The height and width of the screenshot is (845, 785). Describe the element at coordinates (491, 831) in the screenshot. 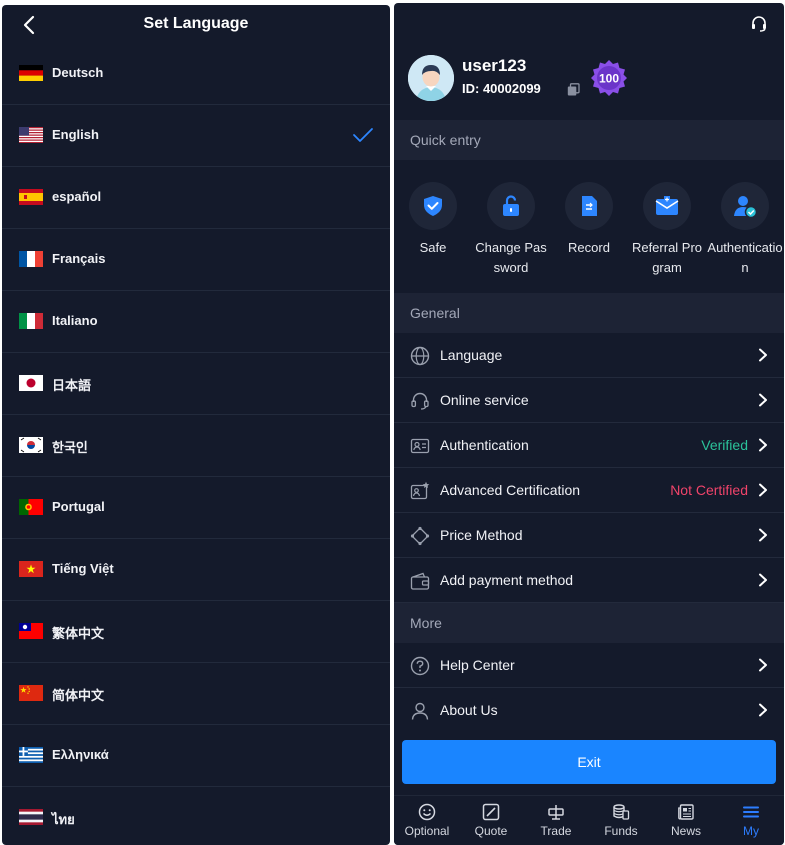

I see `tab-label: Quote` at that location.